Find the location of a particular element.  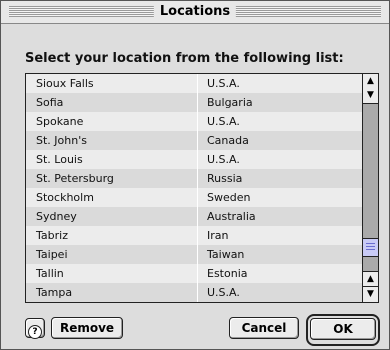

help-button: ? is located at coordinates (35, 328).